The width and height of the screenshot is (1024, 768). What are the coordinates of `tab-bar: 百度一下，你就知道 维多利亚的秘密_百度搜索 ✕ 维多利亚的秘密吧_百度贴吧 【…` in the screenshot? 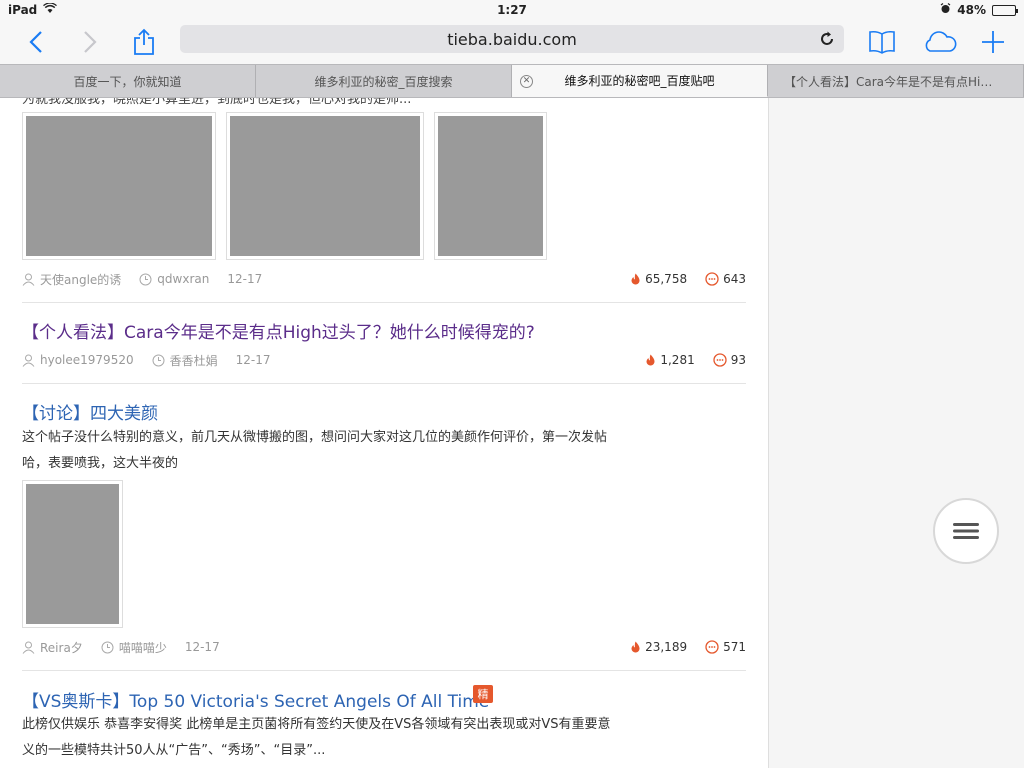 It's located at (512, 81).